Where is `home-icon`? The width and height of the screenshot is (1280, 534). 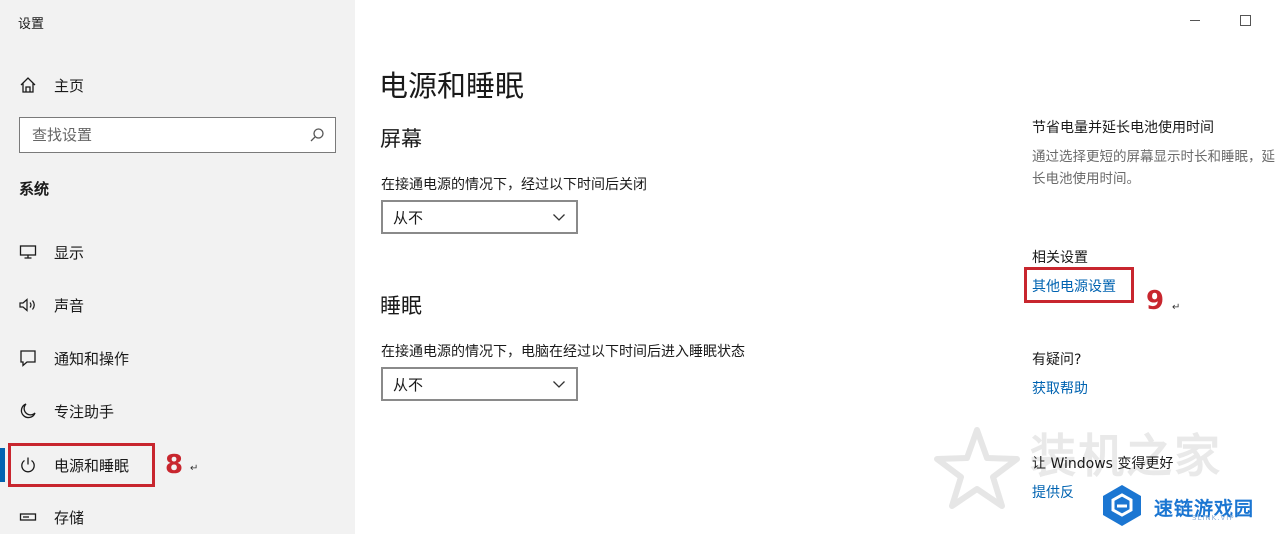 home-icon is located at coordinates (28, 85).